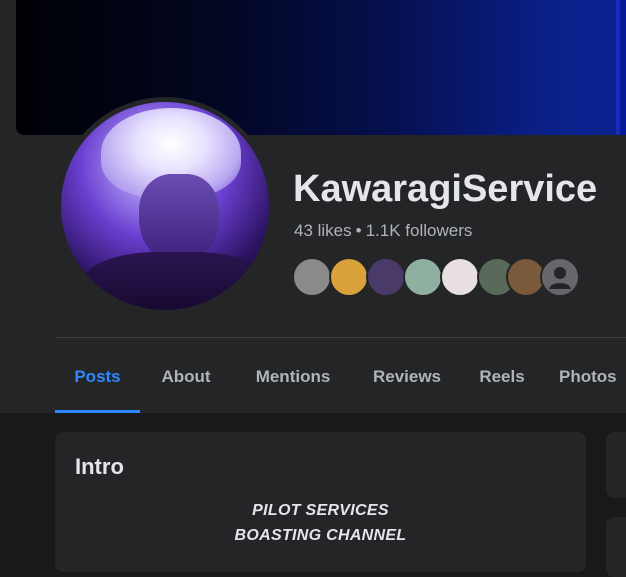  I want to click on avatar-face, so click(179, 219).